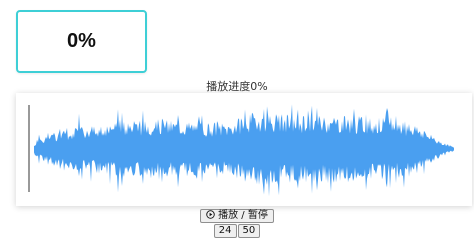 The width and height of the screenshot is (474, 249). I want to click on rate-button-50: 50, so click(249, 231).